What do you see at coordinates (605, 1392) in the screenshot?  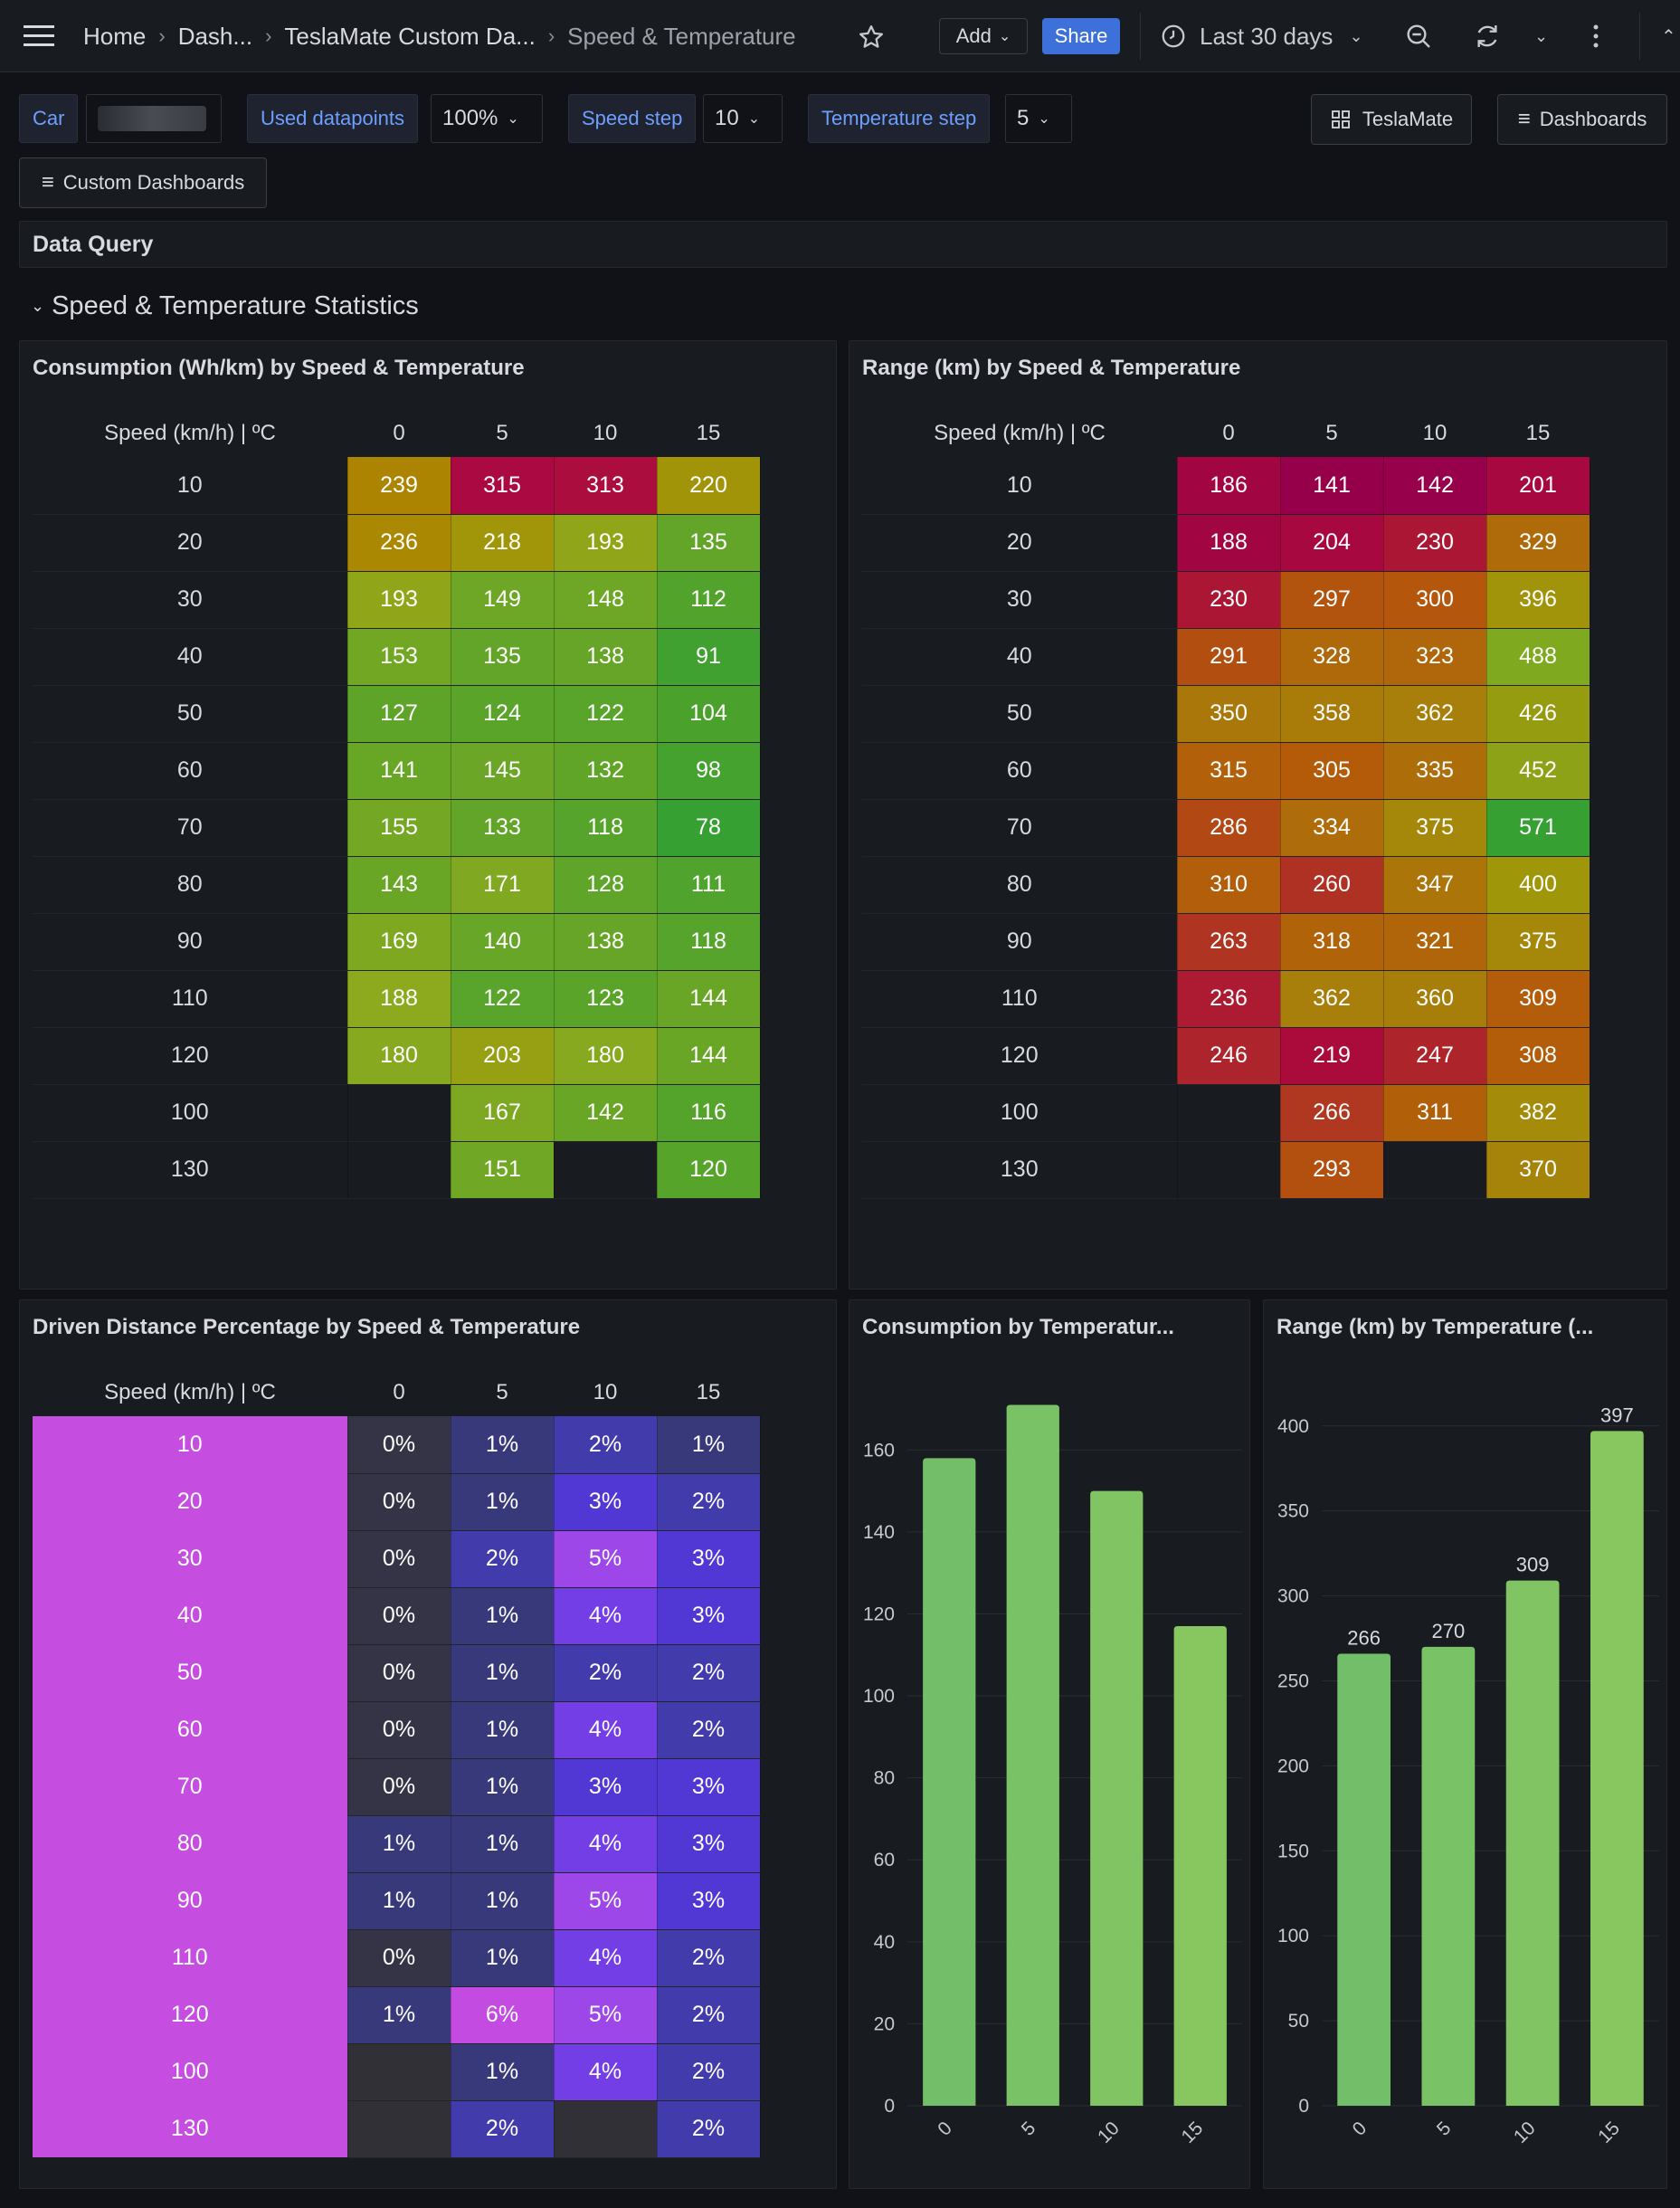 I see `temperature-header: 10` at bounding box center [605, 1392].